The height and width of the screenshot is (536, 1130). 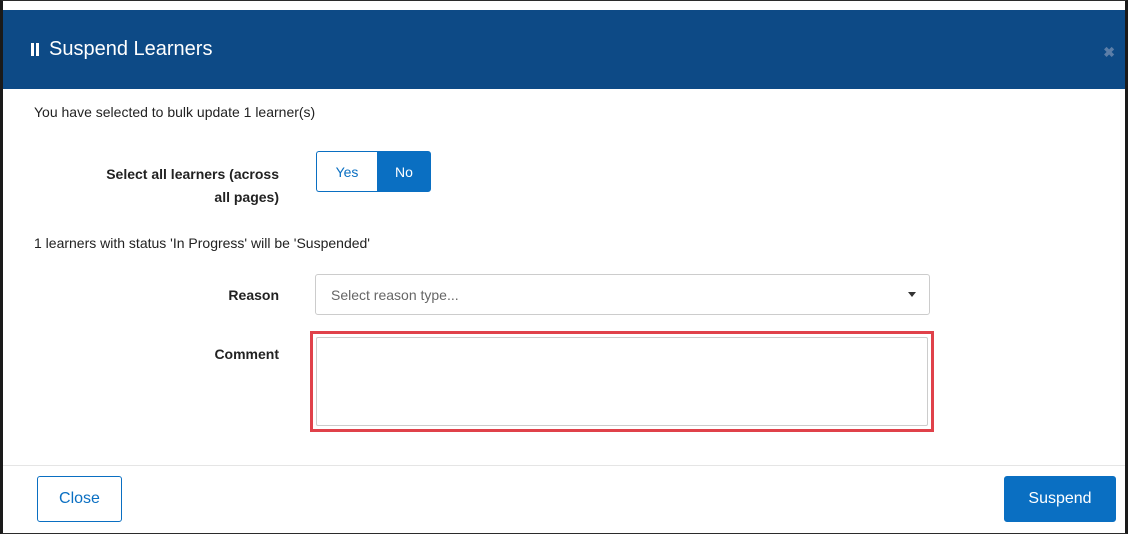 I want to click on footer-divider, so click(x=564, y=465).